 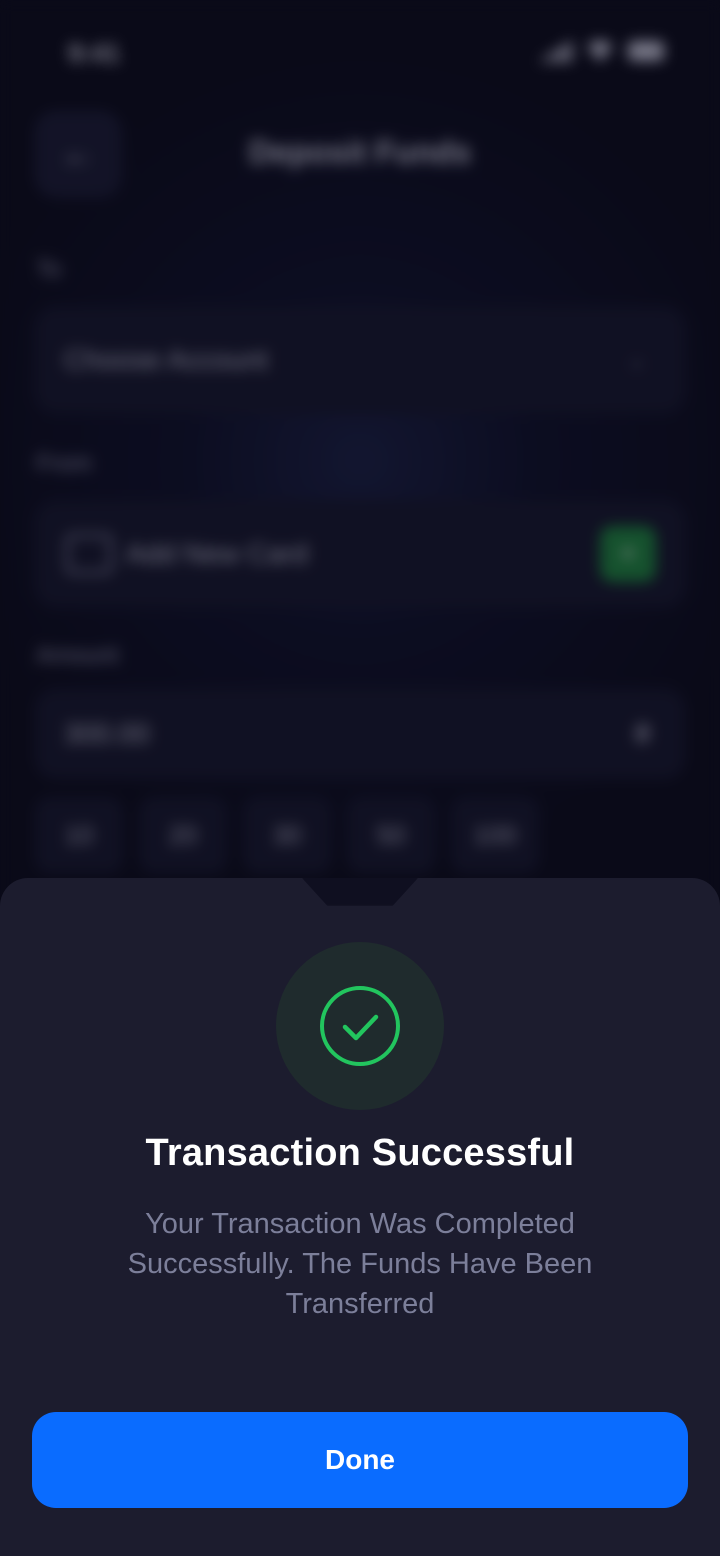 What do you see at coordinates (77, 655) in the screenshot?
I see `amount-label: Amount` at bounding box center [77, 655].